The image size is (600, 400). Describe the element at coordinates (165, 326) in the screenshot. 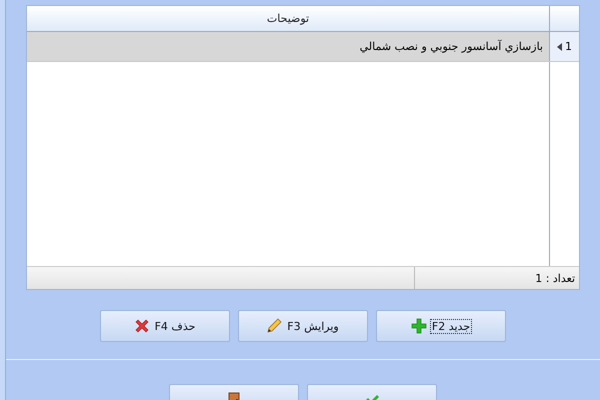

I see `delete-button: حذف F4` at that location.